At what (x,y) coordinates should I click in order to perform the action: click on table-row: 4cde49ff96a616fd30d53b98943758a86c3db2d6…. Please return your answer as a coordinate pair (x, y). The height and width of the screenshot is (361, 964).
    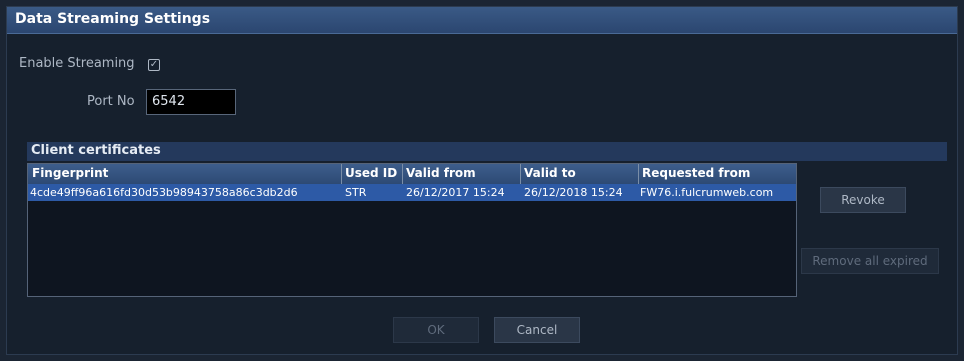
    Looking at the image, I should click on (412, 192).